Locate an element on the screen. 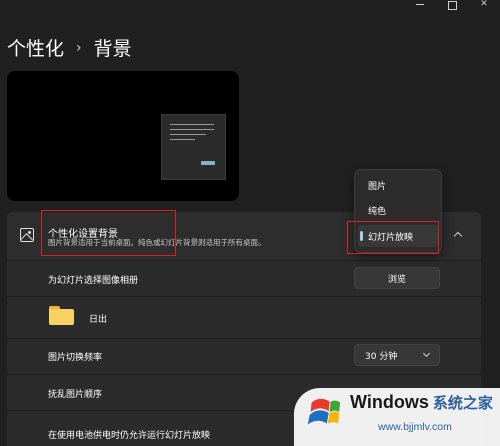 This screenshot has height=446, width=500. window-controls: ✕ is located at coordinates (452, 7).